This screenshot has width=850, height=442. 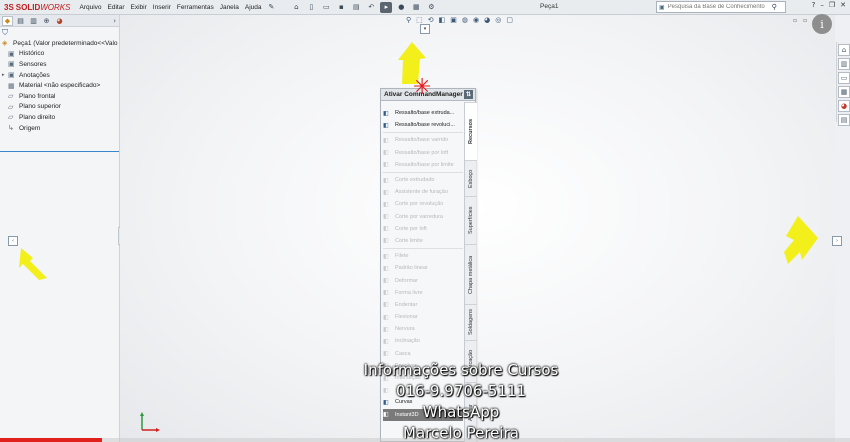 I want to click on appearances-icon: ◕, so click(x=844, y=106).